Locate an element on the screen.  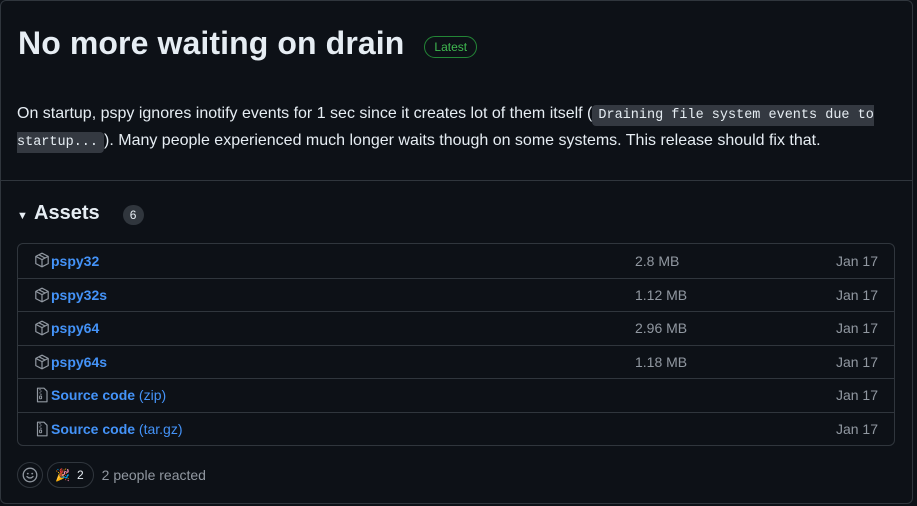
asset-name: pspy64 is located at coordinates (75, 328).